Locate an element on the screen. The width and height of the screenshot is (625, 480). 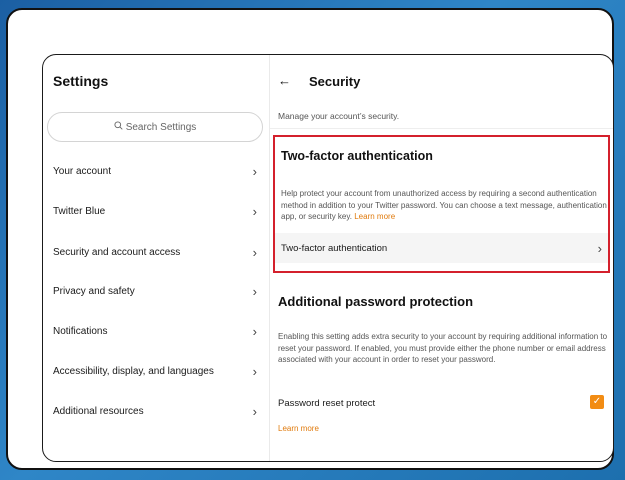
page-subtitle: Manage your account’s security. is located at coordinates (339, 116).